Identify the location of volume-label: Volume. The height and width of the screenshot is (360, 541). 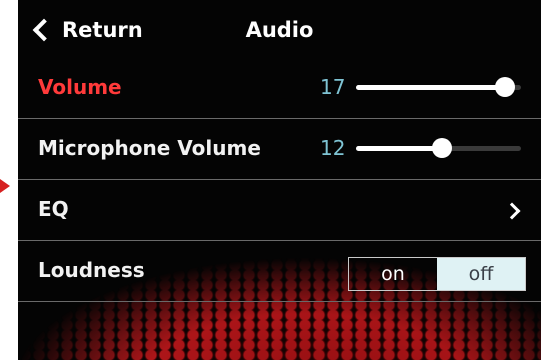
(80, 87).